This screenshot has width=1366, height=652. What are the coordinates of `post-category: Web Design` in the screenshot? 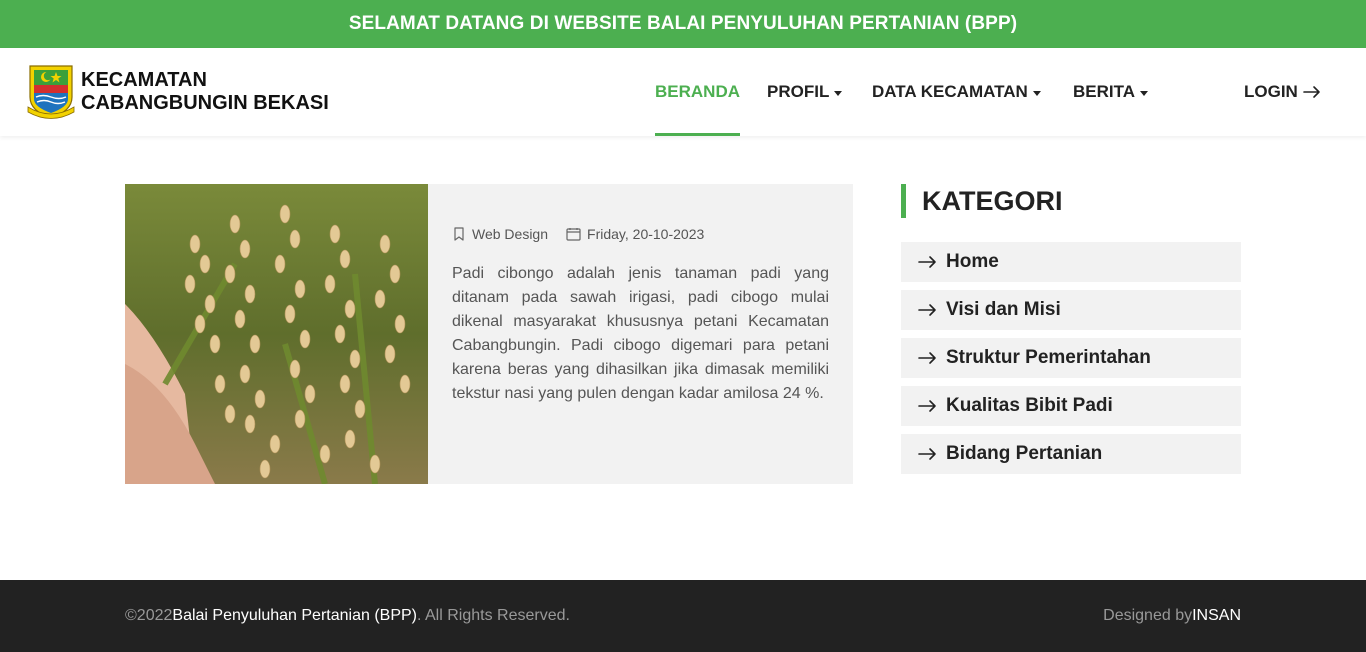 It's located at (510, 234).